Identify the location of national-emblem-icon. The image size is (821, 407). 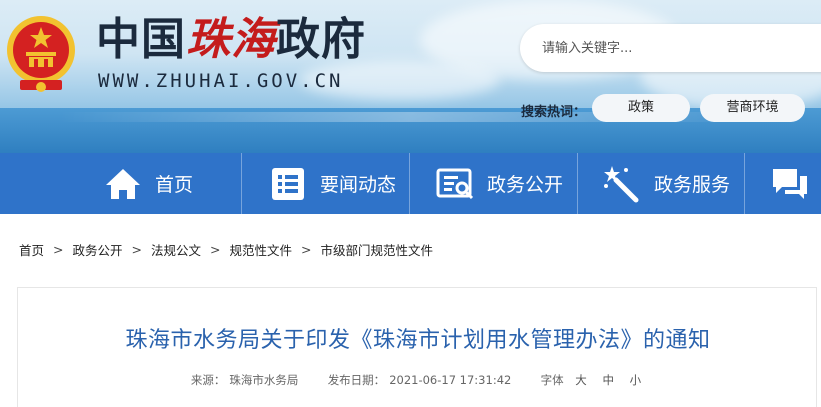
(41, 54).